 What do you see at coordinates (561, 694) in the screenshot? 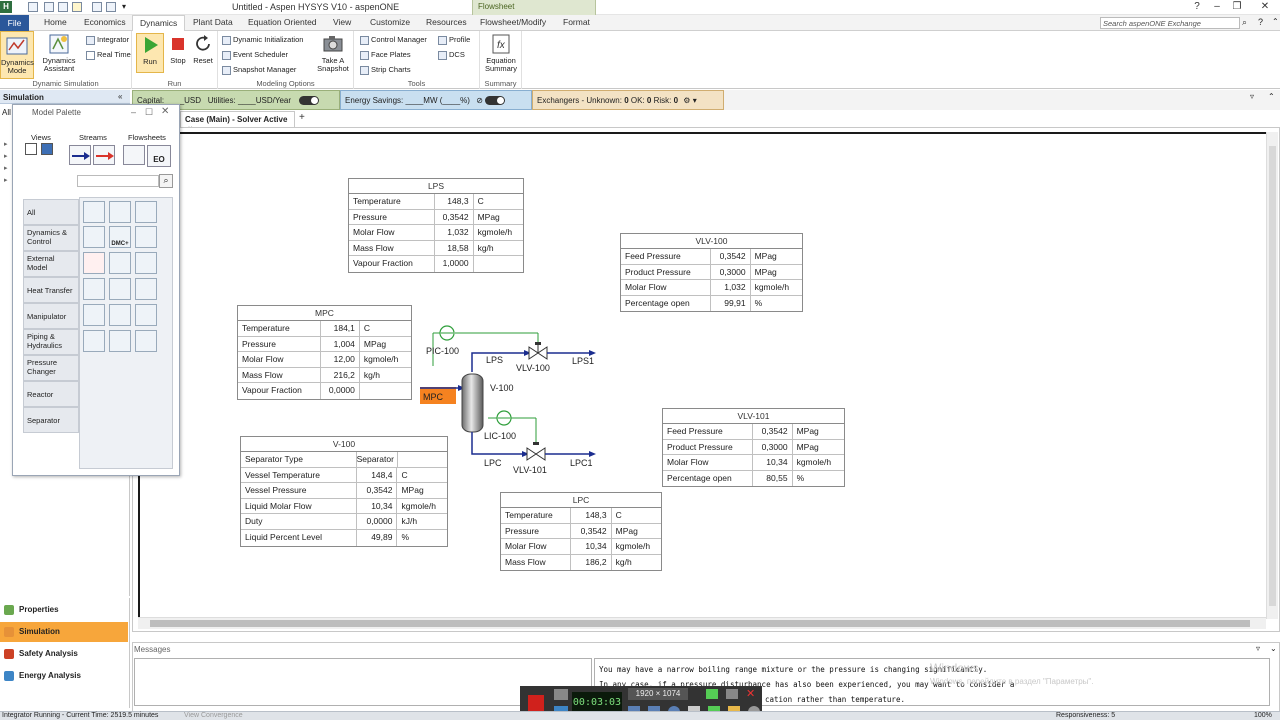
I see `camera-icon` at bounding box center [561, 694].